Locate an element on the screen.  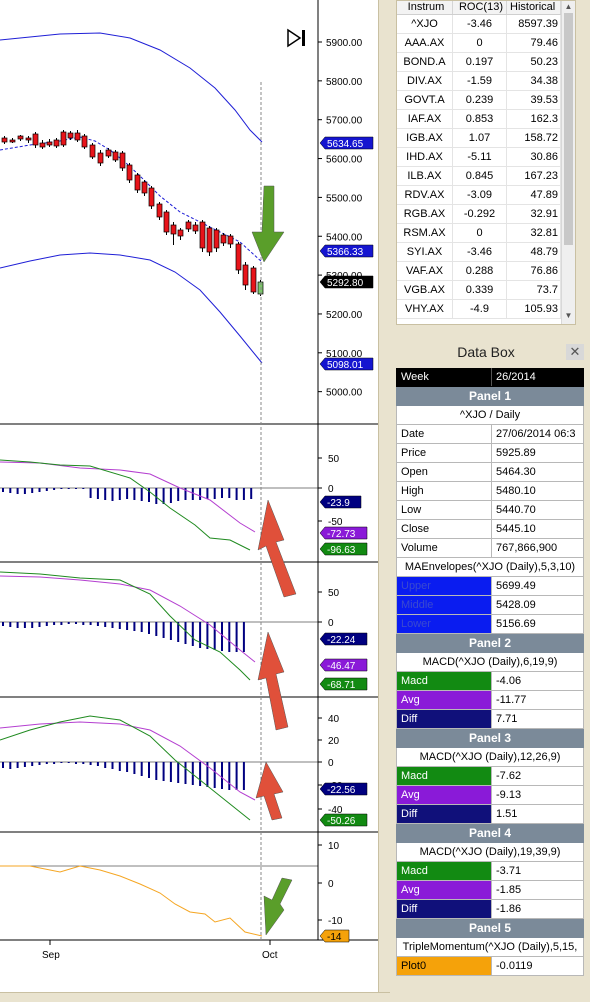
splitter is located at coordinates (384, 501).